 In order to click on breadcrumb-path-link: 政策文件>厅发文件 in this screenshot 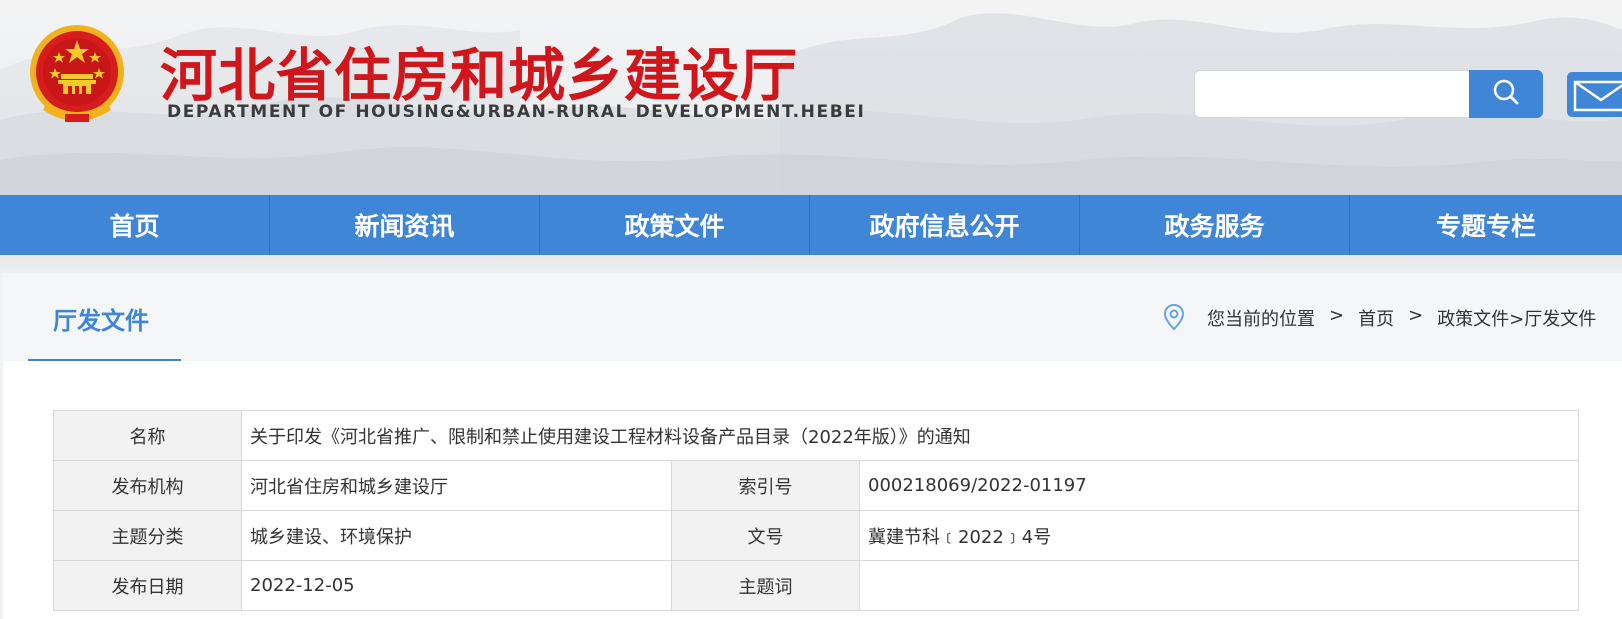, I will do `click(1516, 318)`.